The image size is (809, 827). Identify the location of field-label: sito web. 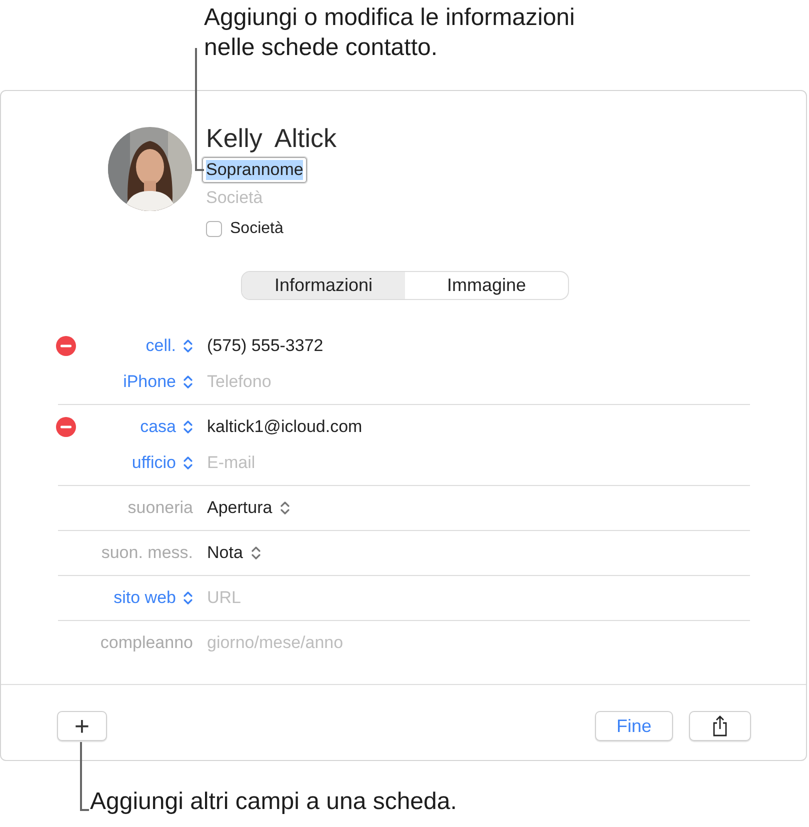
(153, 598).